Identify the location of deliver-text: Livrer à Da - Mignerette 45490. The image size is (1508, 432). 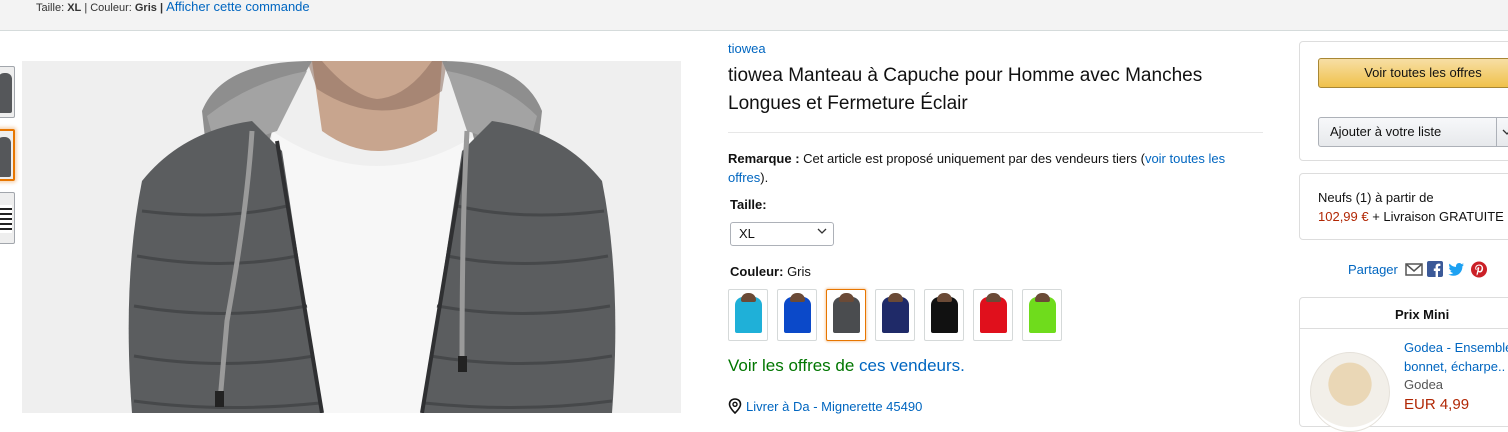
(834, 406).